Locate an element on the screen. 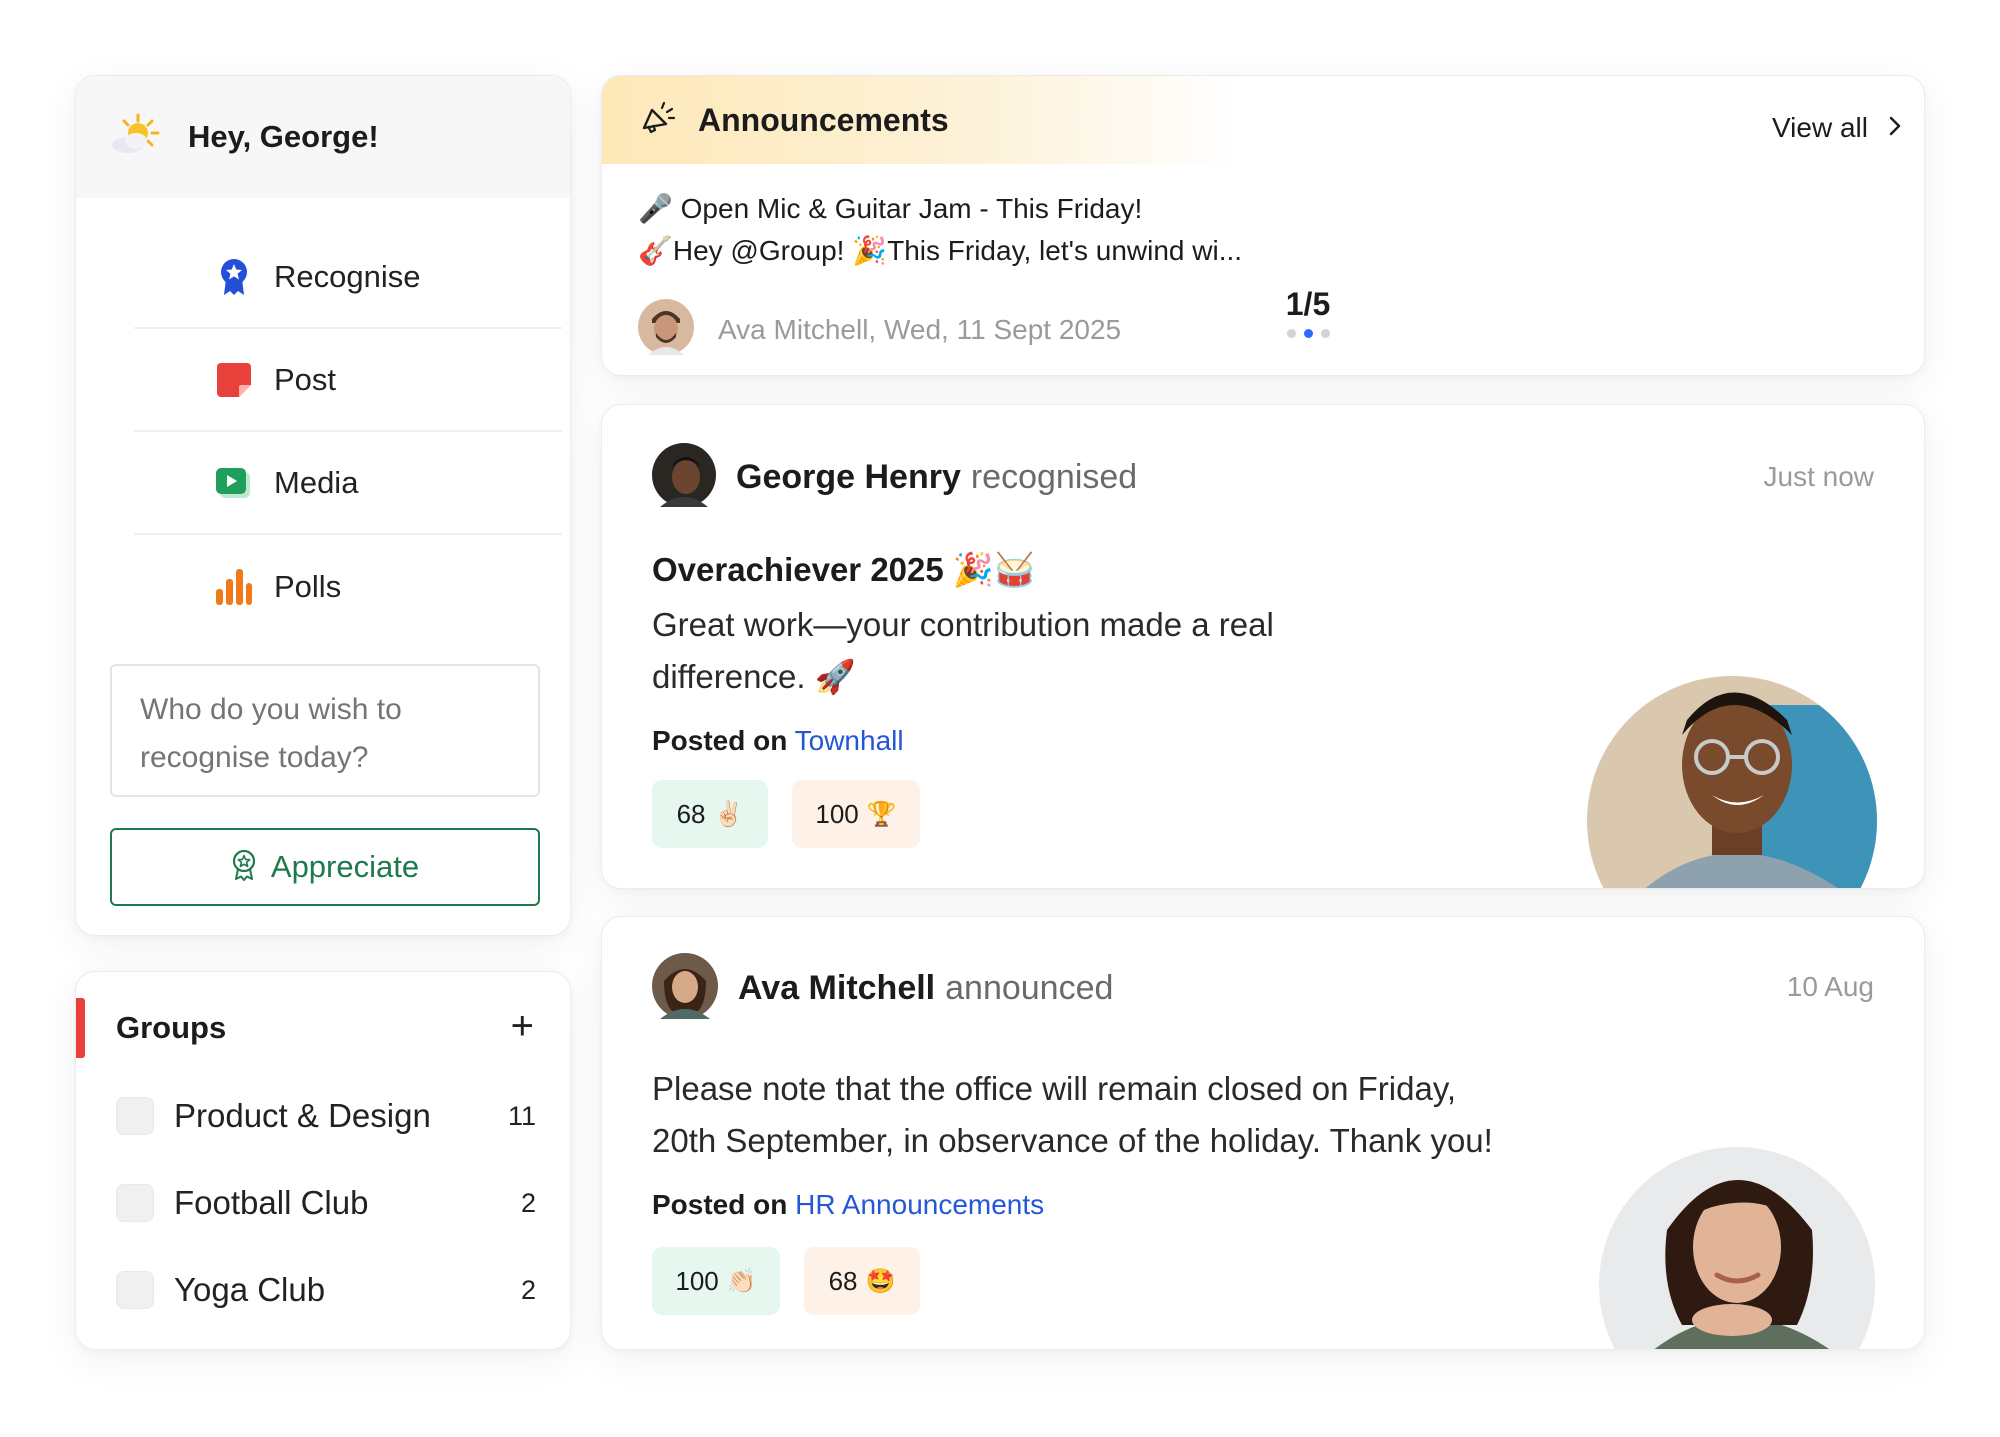 This screenshot has width=2000, height=1437. announcement-headline: 🎤 Open Mic & Guitar Jam - This Friday! is located at coordinates (890, 208).